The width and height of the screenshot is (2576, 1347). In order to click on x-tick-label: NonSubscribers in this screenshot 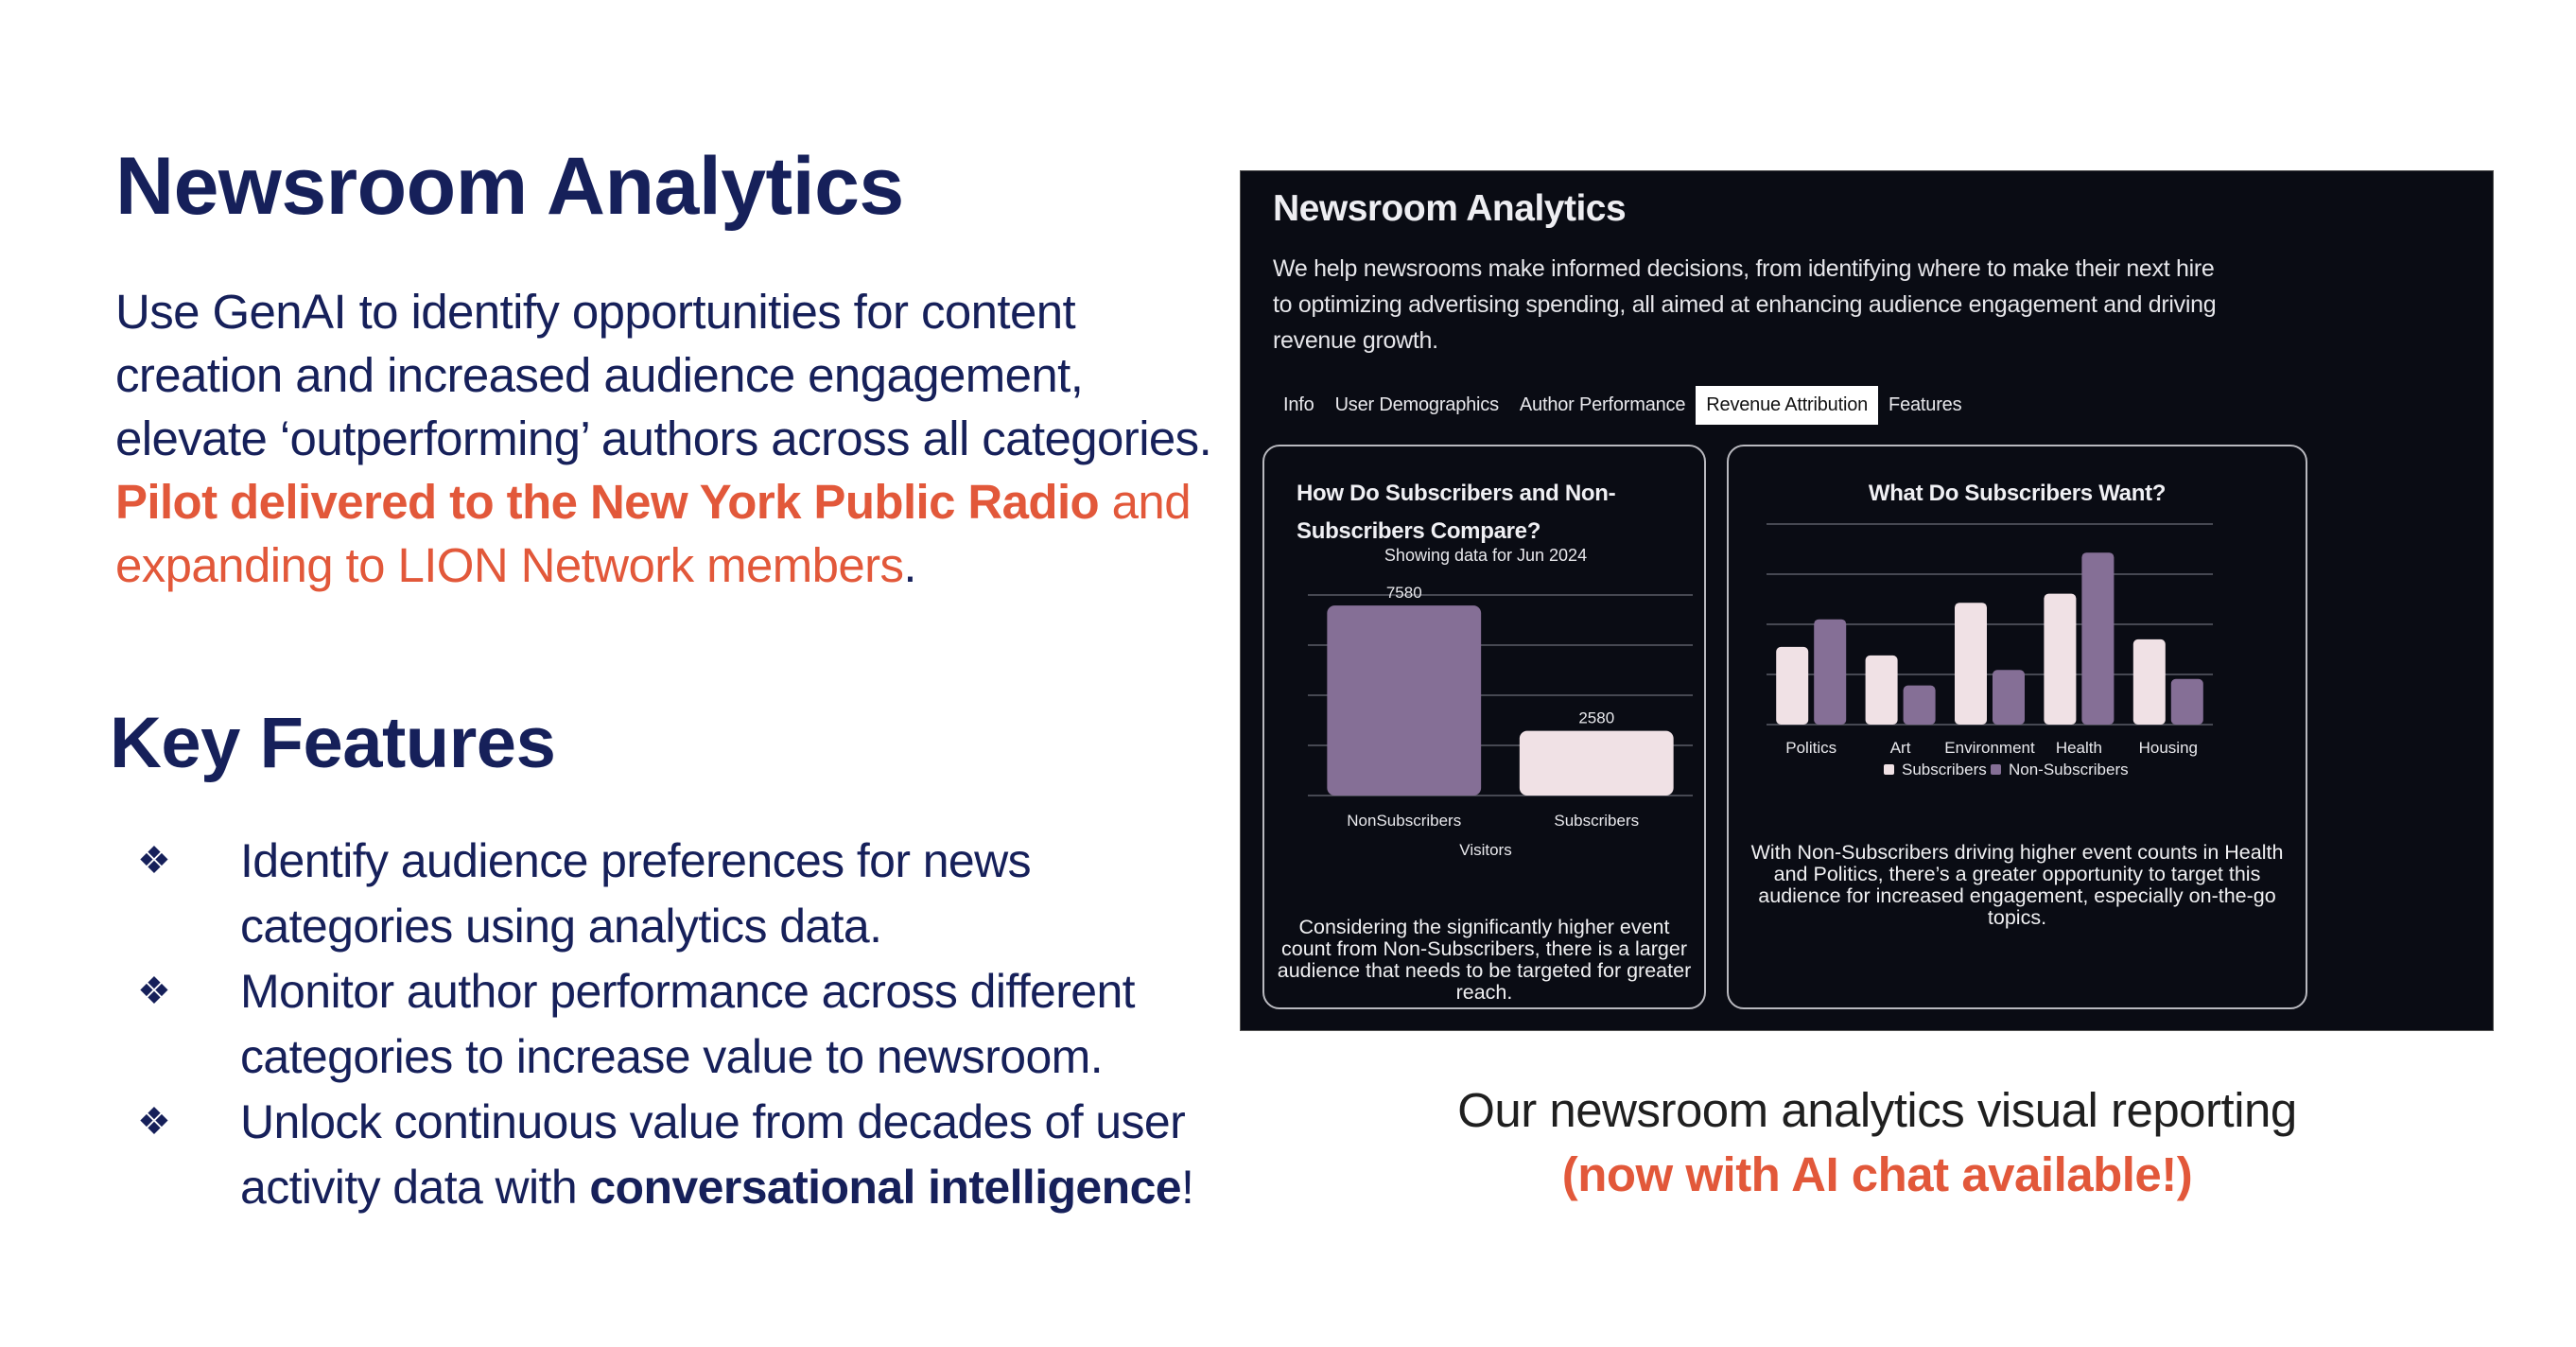, I will do `click(1404, 821)`.